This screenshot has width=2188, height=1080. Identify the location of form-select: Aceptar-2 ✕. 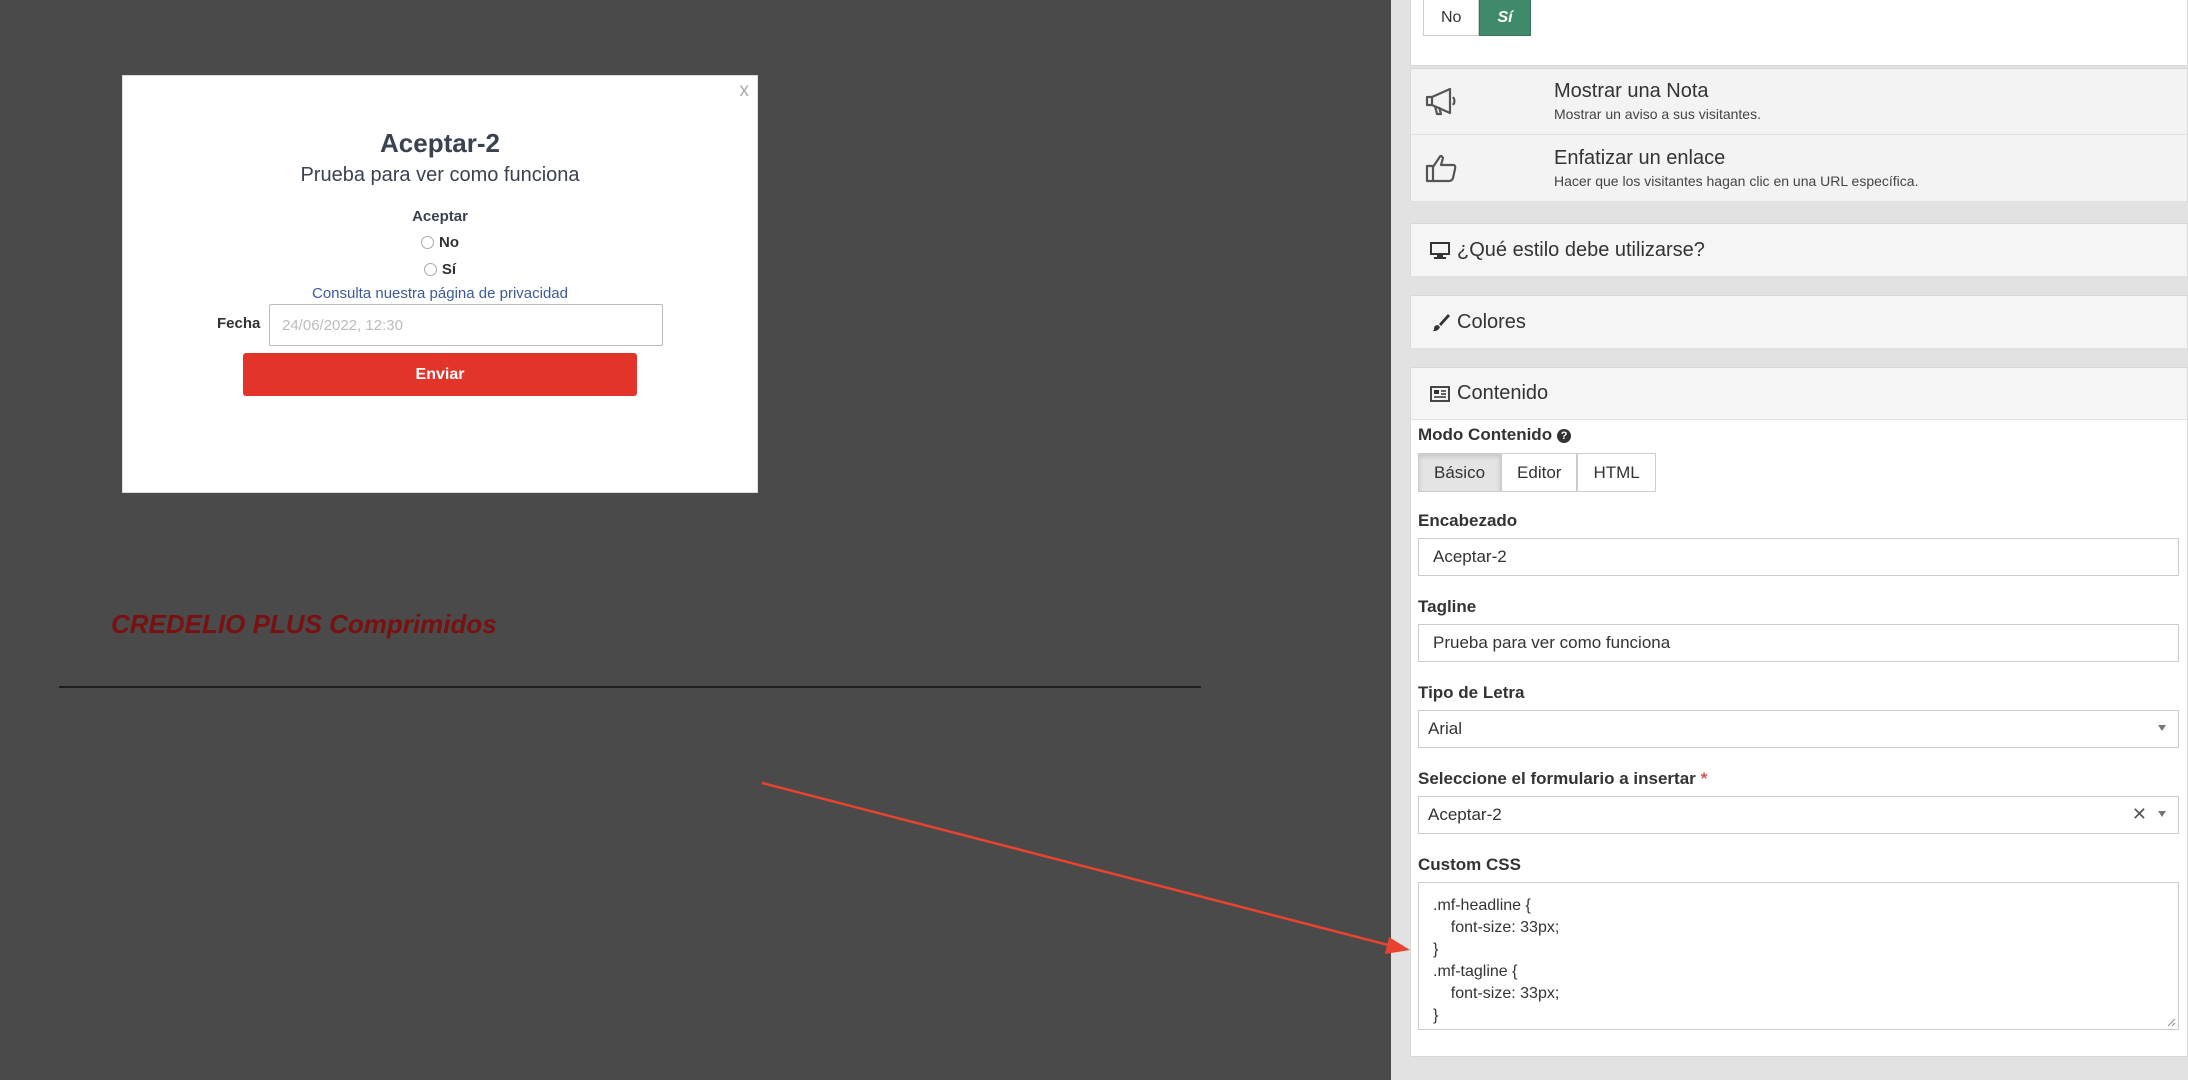
(1798, 815).